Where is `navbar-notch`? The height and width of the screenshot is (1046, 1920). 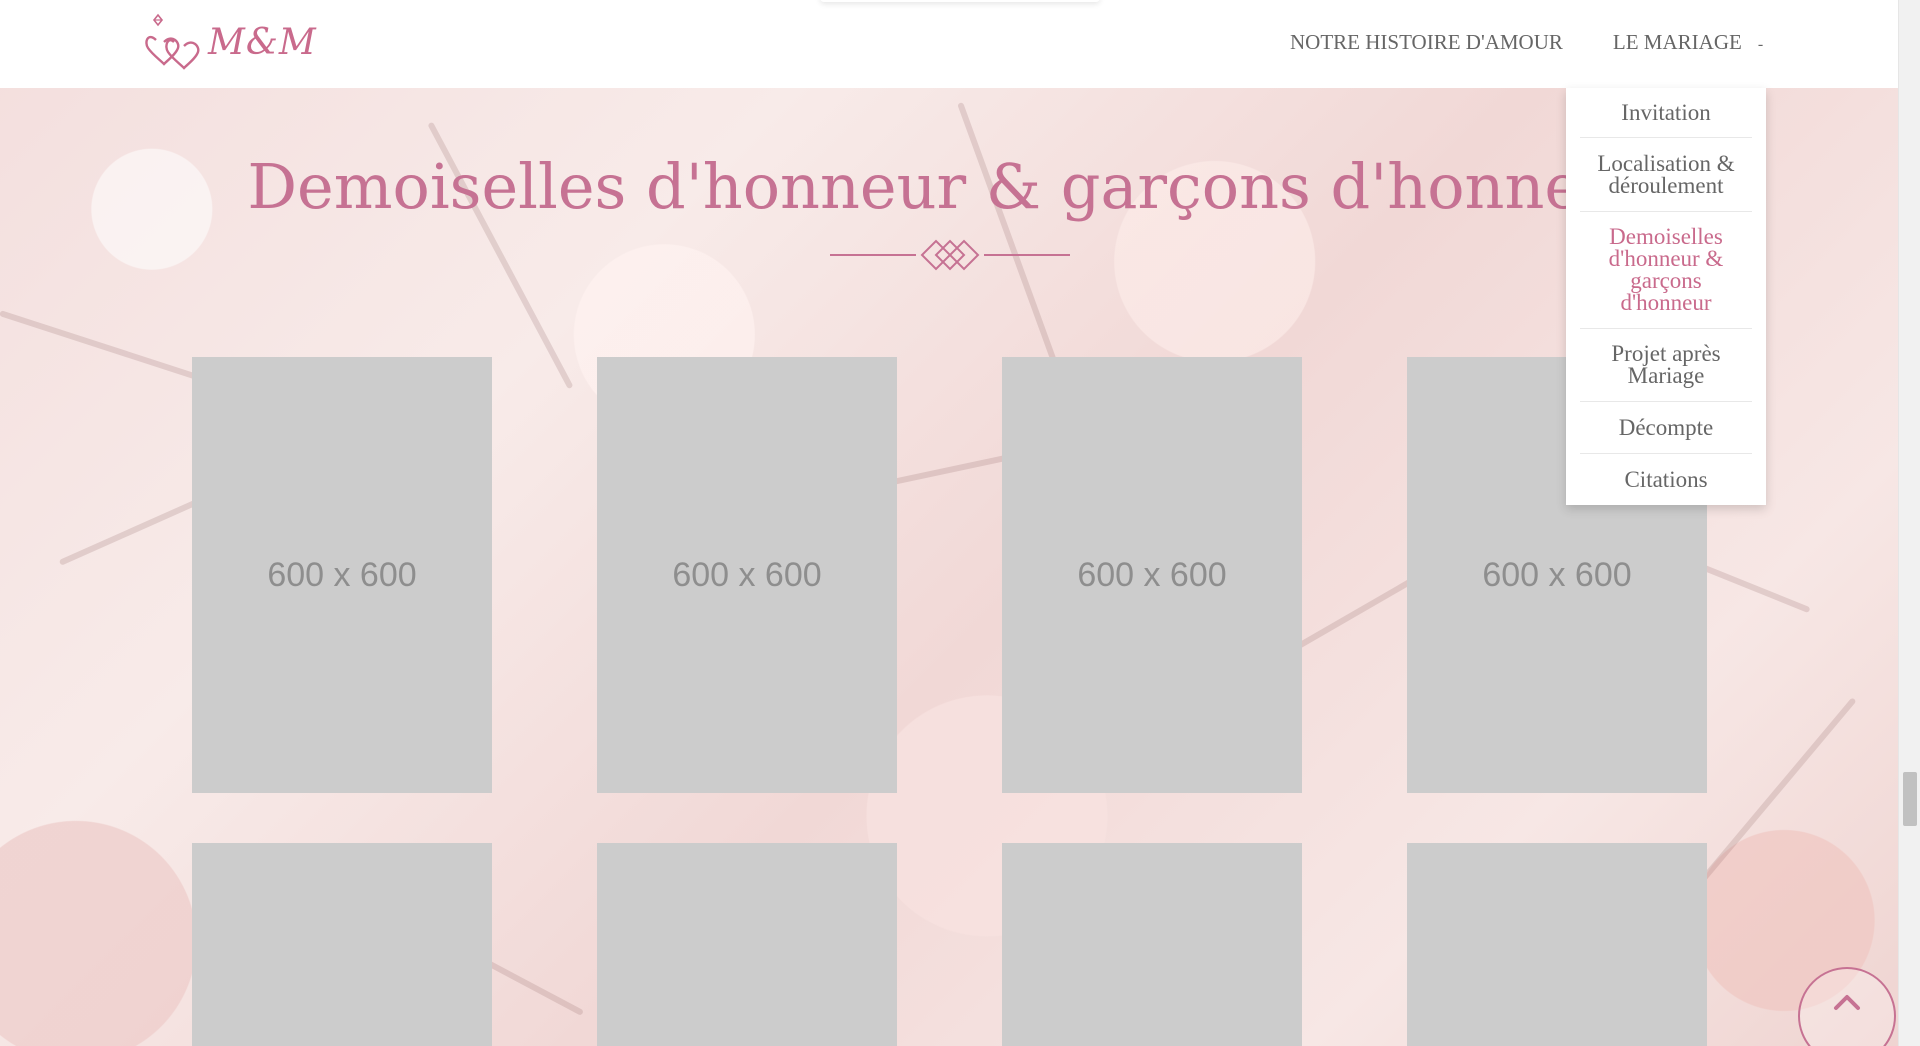
navbar-notch is located at coordinates (960, 1).